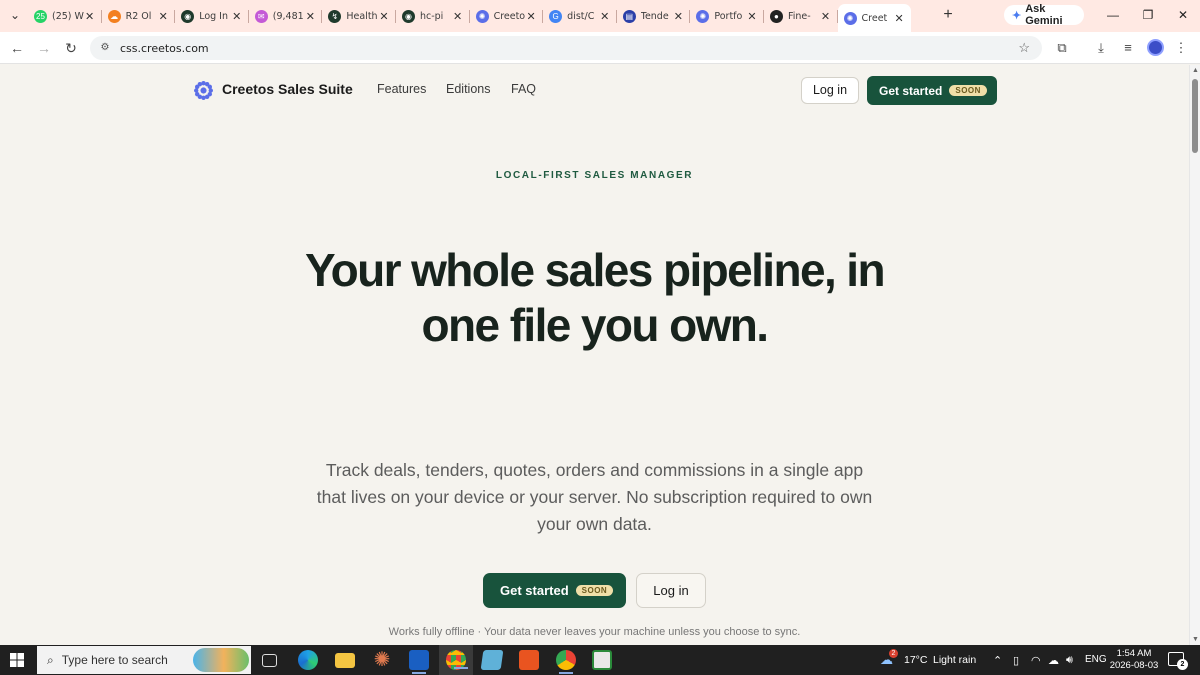  I want to click on claude-icon: ✺, so click(382, 660).